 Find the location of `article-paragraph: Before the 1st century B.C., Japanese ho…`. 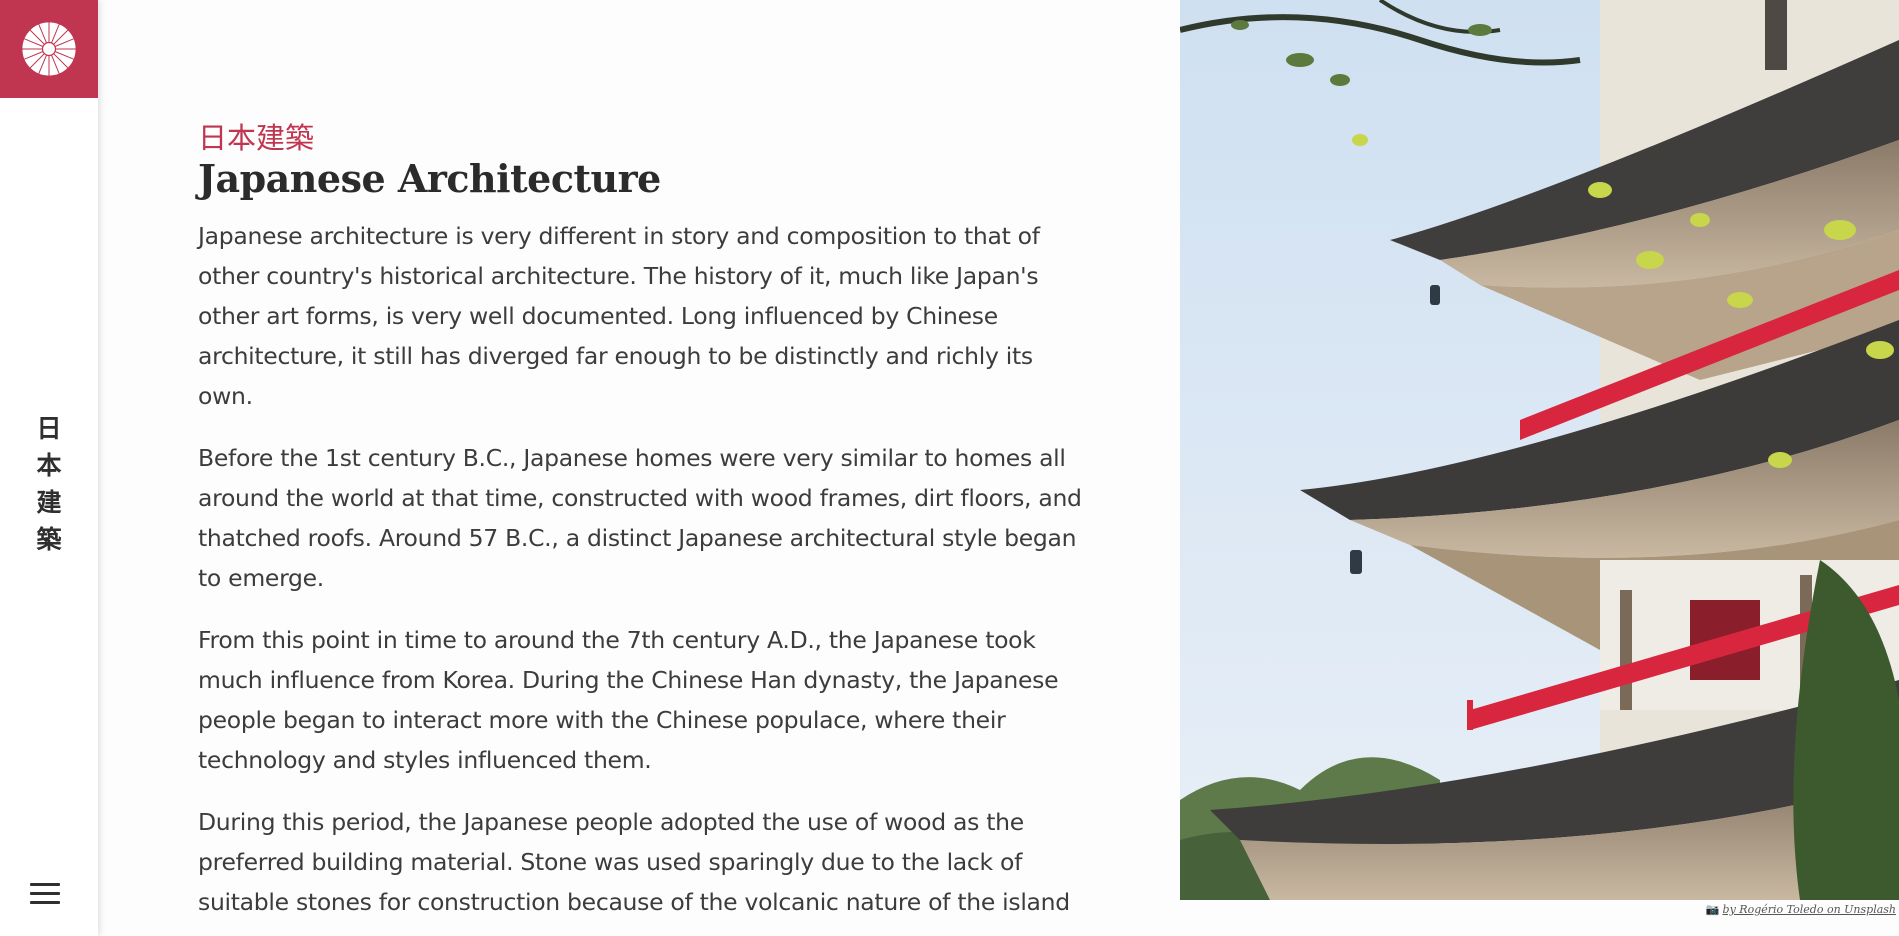

article-paragraph: Before the 1st century B.C., Japanese ho… is located at coordinates (640, 518).